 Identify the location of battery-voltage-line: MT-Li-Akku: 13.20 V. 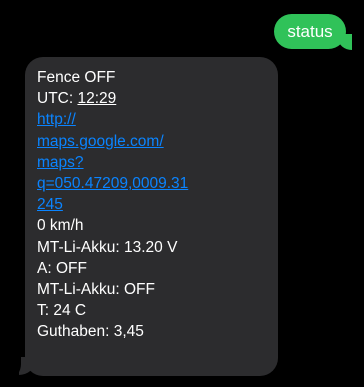
(107, 247).